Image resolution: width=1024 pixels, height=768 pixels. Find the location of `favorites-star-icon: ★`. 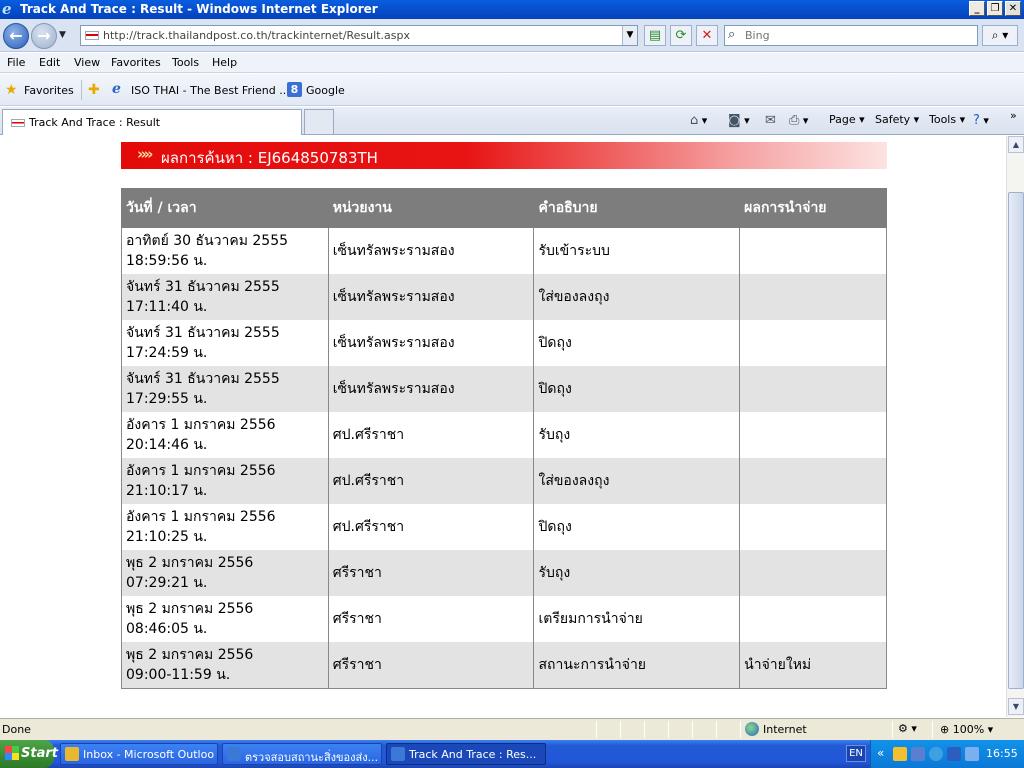

favorites-star-icon: ★ is located at coordinates (11, 90).